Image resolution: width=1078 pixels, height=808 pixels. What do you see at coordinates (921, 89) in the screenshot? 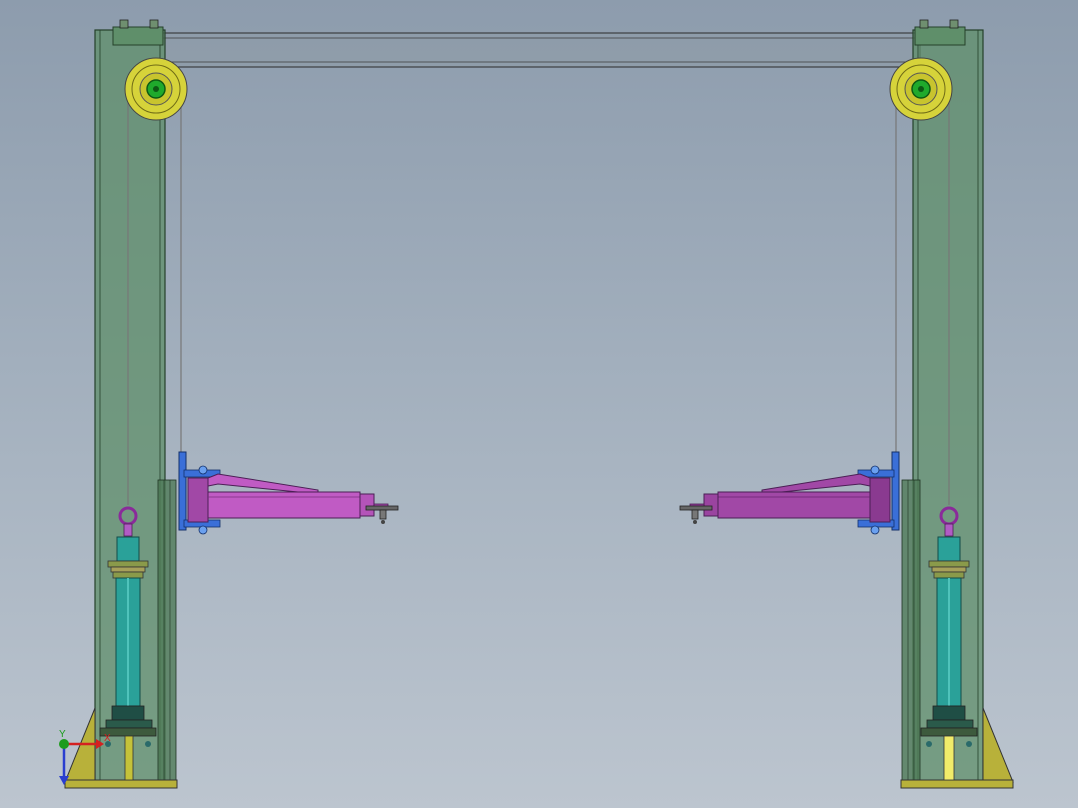
I see `right-pulley-icon` at bounding box center [921, 89].